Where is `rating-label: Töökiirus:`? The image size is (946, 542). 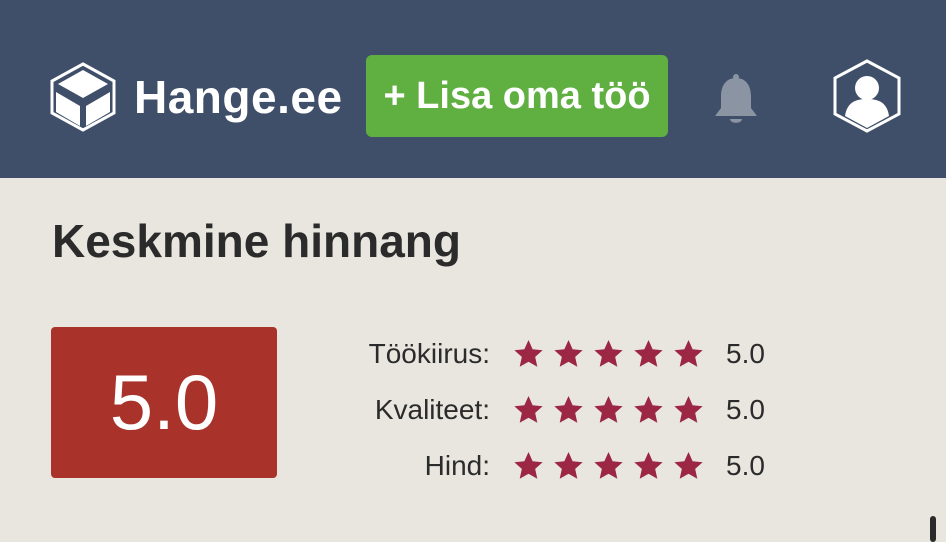
rating-label: Töökiirus: is located at coordinates (429, 353).